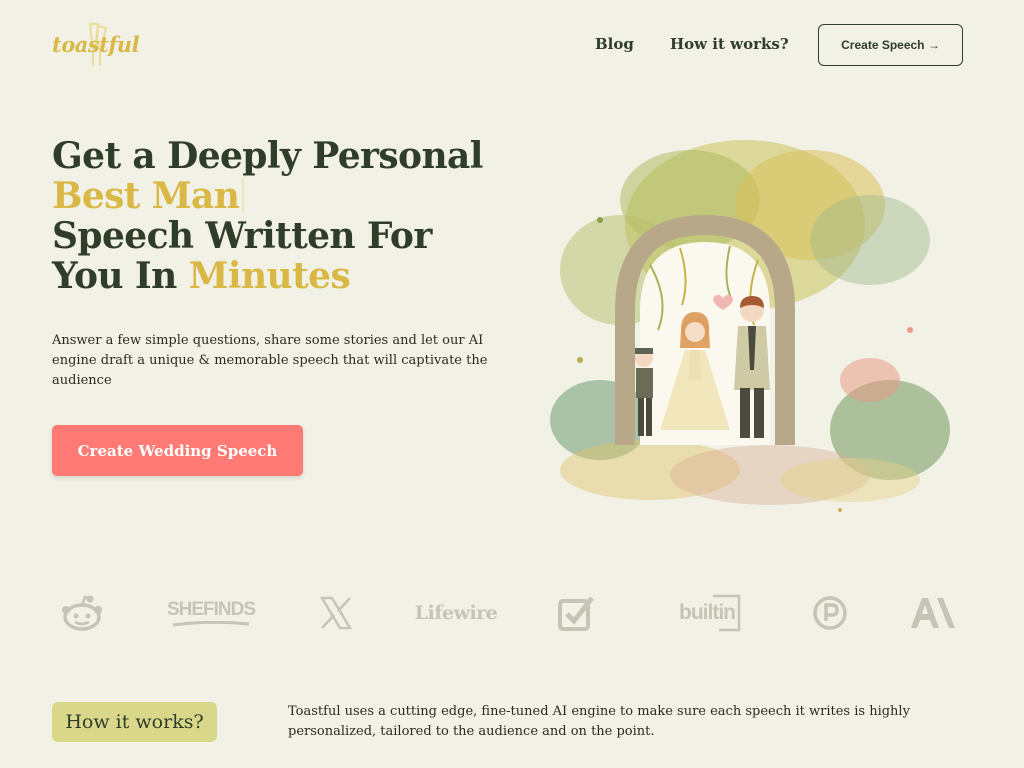 The image size is (1024, 768). Describe the element at coordinates (242, 236) in the screenshot. I see `hero-title-line3: Speech Written For` at that location.